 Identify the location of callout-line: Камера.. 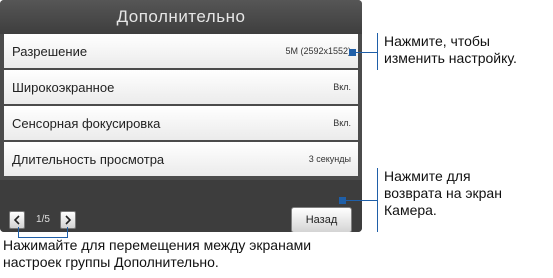
(410, 210).